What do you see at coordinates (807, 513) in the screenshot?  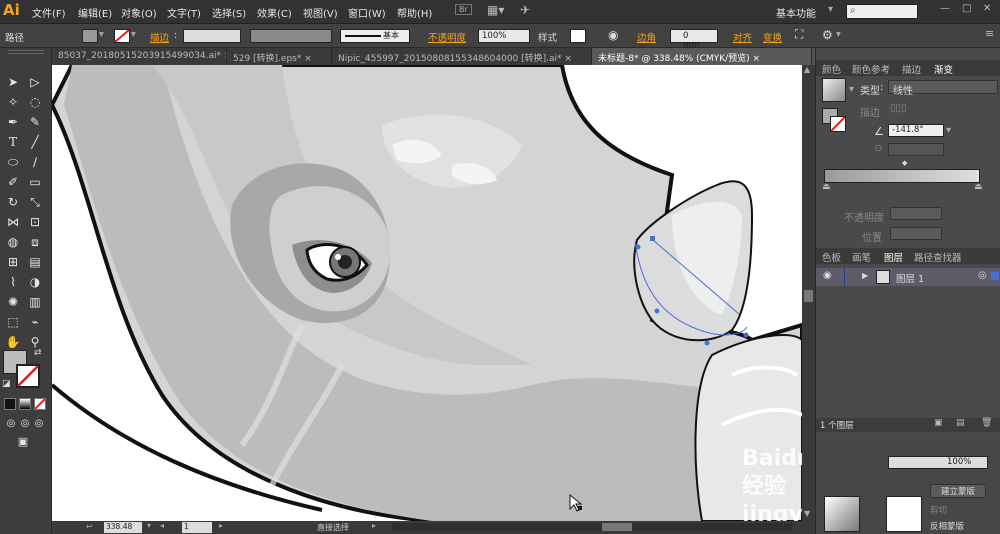 I see `scroll-down-icon: ▼` at bounding box center [807, 513].